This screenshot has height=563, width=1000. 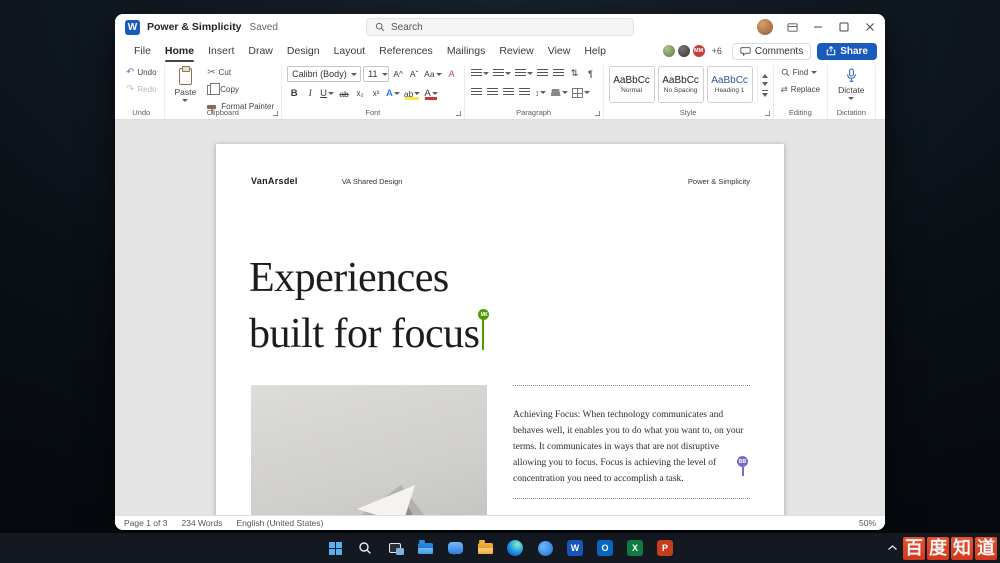 What do you see at coordinates (480, 73) in the screenshot?
I see `bullets-button` at bounding box center [480, 73].